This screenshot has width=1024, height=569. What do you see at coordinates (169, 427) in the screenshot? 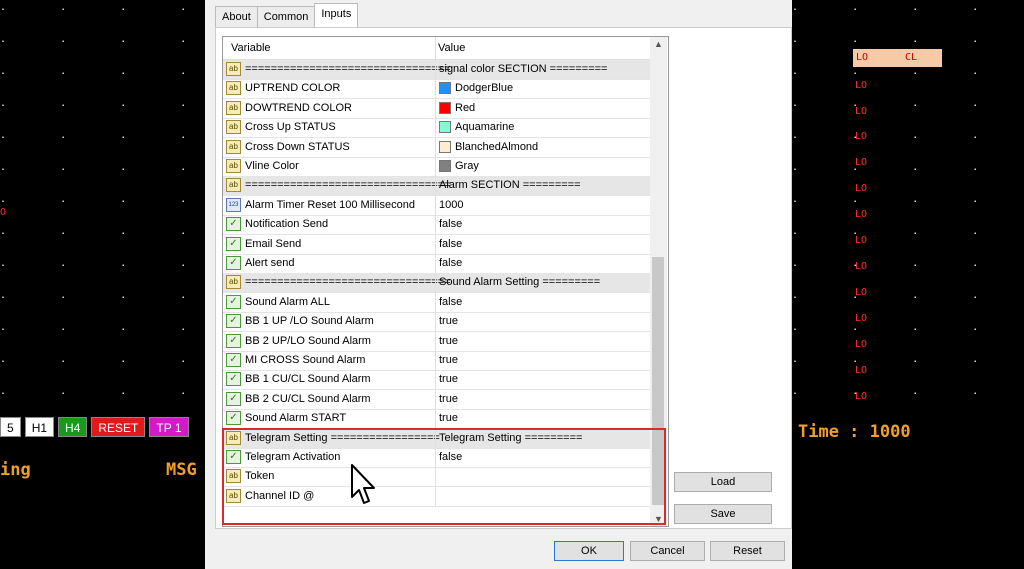
I see `chart-button-tp-1: TP 1` at bounding box center [169, 427].